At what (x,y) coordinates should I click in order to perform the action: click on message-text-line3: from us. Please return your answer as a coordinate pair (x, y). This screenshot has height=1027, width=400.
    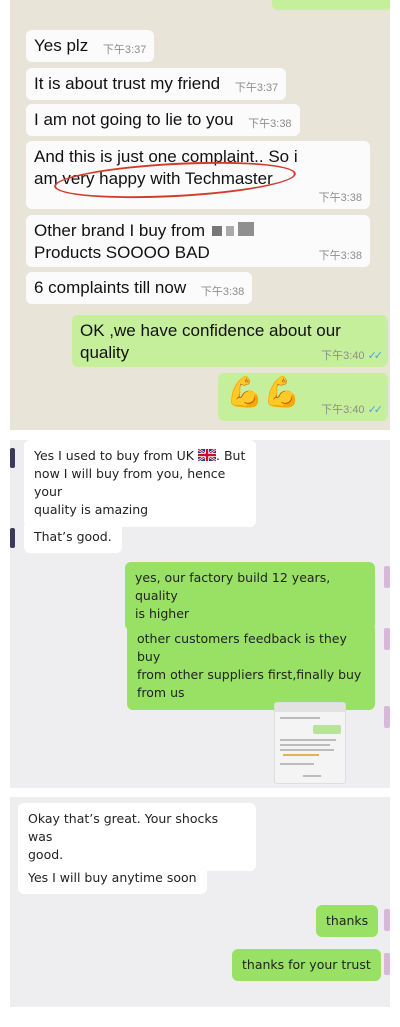
    Looking at the image, I should click on (161, 693).